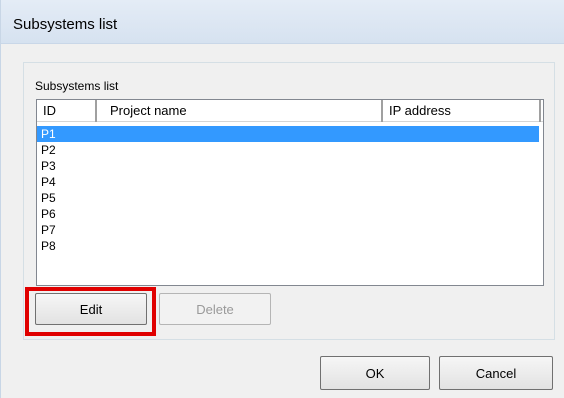 The image size is (564, 398). What do you see at coordinates (215, 309) in the screenshot?
I see `delete-button: Delete` at bounding box center [215, 309].